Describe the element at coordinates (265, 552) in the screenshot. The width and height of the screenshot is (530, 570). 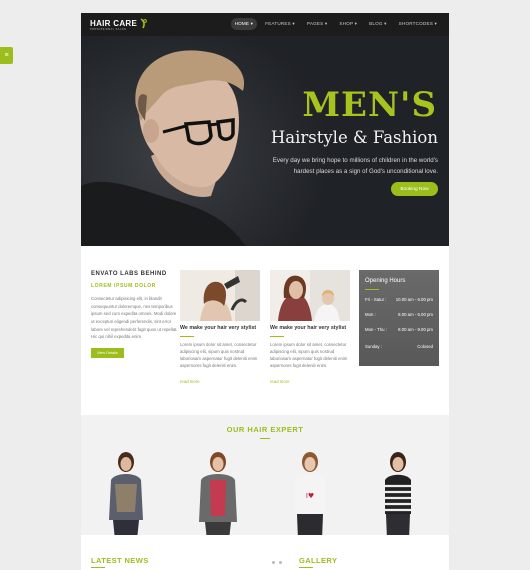
I see `bottom-sections: LATEST NEWS GALLERY` at that location.